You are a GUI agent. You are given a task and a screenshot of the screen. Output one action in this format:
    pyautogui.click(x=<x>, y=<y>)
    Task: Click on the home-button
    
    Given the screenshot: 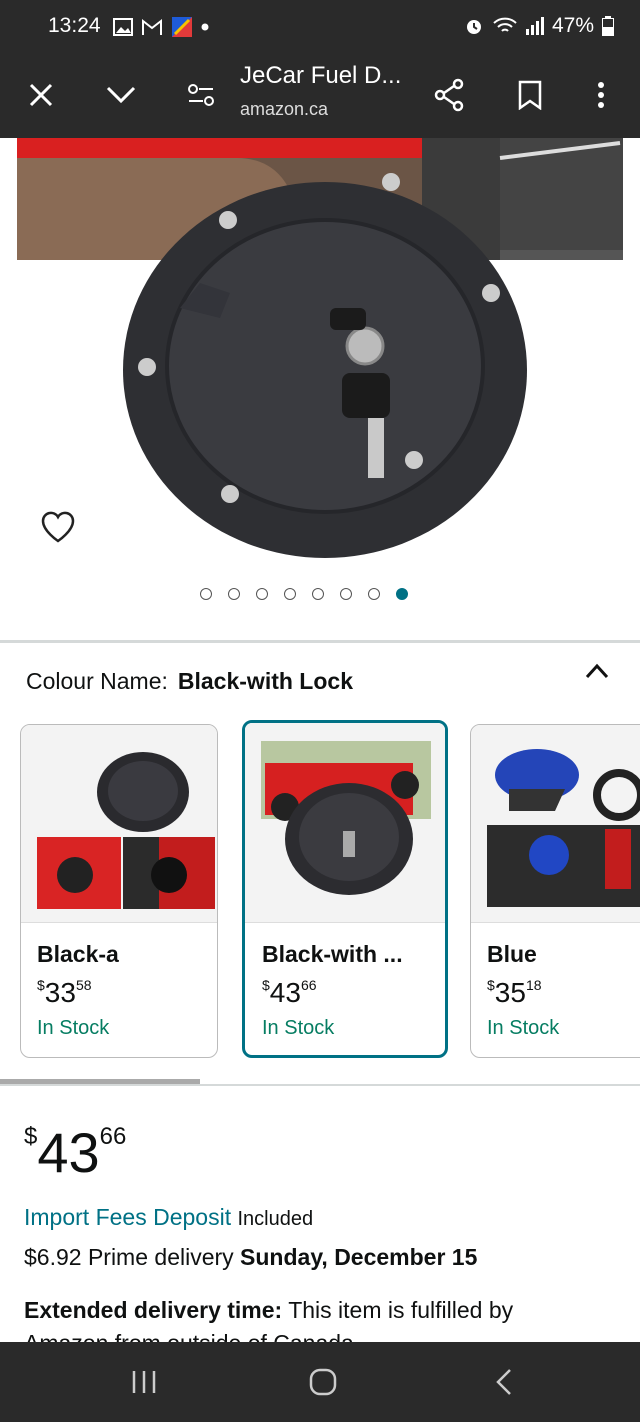 What is the action you would take?
    pyautogui.click(x=323, y=1382)
    